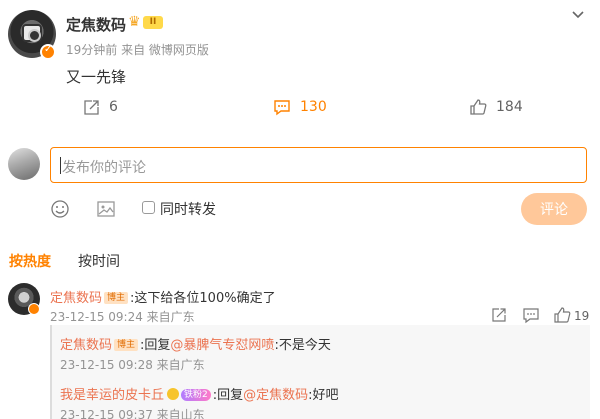 Image resolution: width=600 pixels, height=419 pixels. I want to click on like-count: 184, so click(509, 107).